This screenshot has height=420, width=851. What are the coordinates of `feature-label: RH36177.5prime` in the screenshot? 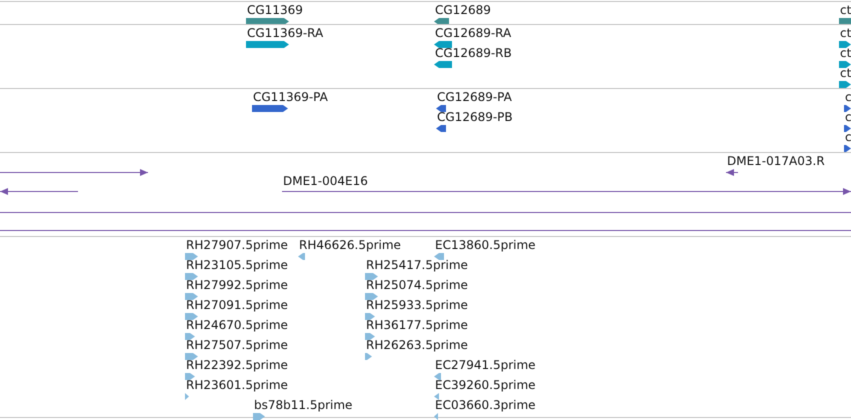 It's located at (417, 325).